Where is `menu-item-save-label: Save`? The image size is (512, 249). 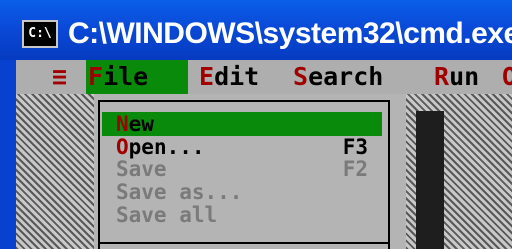 menu-item-save-label: Save is located at coordinates (141, 169).